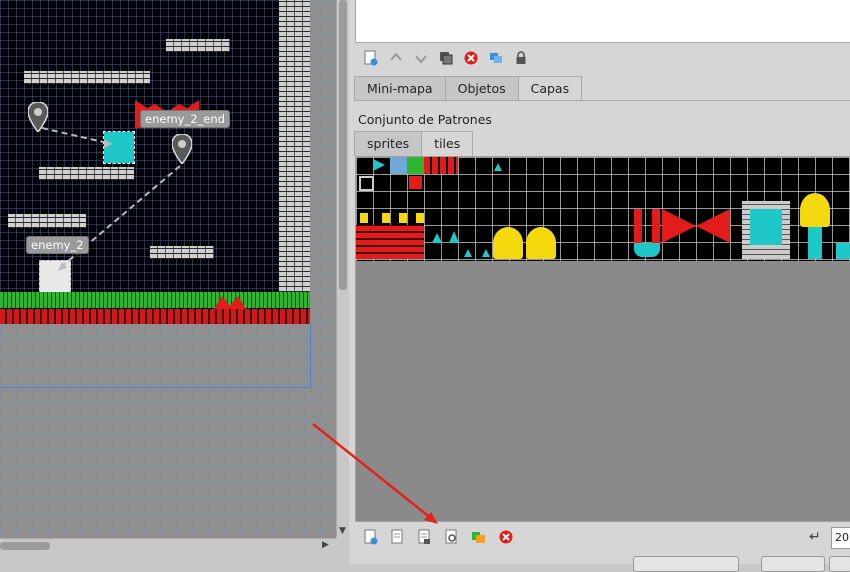 This screenshot has height=572, width=850. What do you see at coordinates (603, 209) in the screenshot?
I see `tileset-image` at bounding box center [603, 209].